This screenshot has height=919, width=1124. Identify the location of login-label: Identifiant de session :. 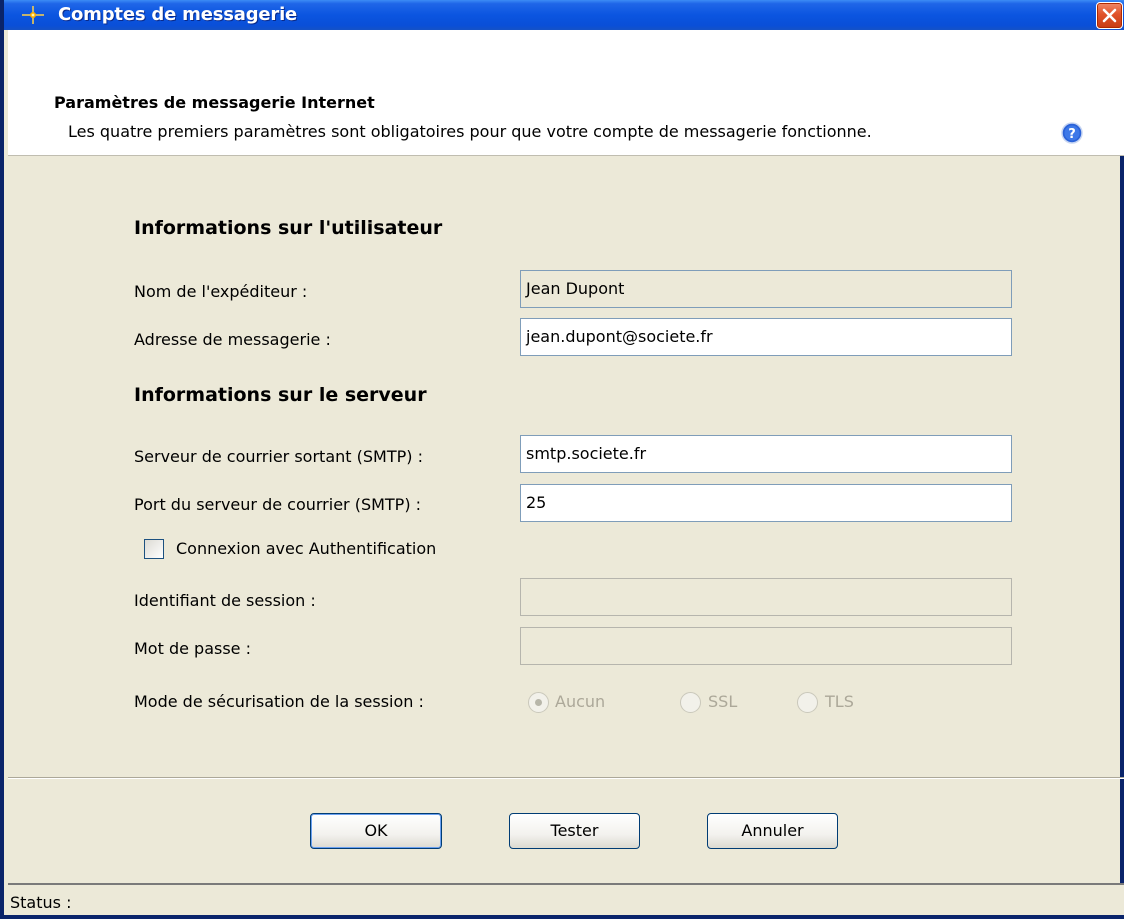
(225, 600).